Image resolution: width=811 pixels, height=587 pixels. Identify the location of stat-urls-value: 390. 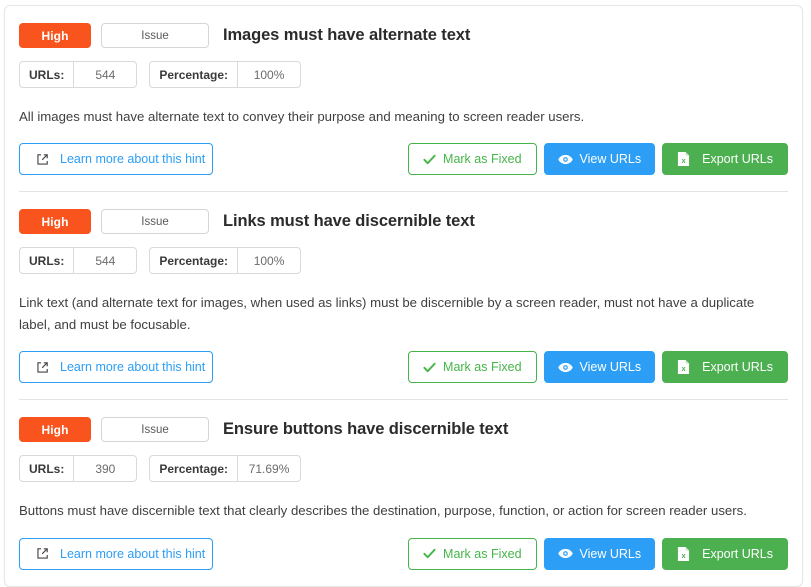
(104, 469).